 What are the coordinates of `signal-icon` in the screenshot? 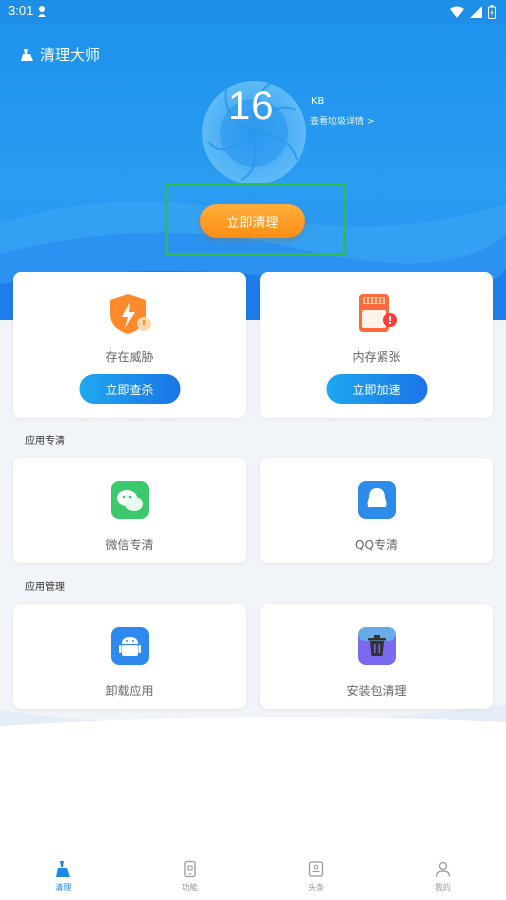 It's located at (476, 11).